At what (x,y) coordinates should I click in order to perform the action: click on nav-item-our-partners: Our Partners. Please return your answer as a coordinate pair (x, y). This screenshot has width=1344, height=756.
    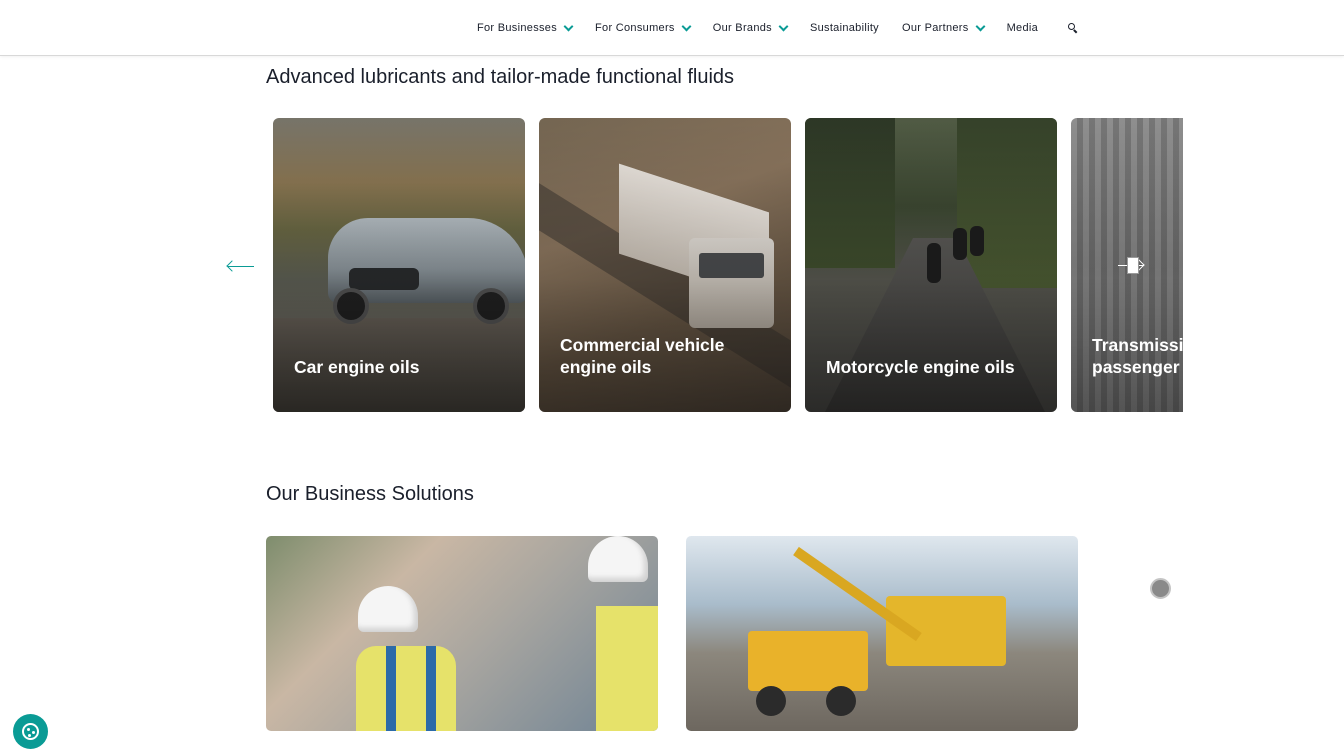
    Looking at the image, I should click on (943, 27).